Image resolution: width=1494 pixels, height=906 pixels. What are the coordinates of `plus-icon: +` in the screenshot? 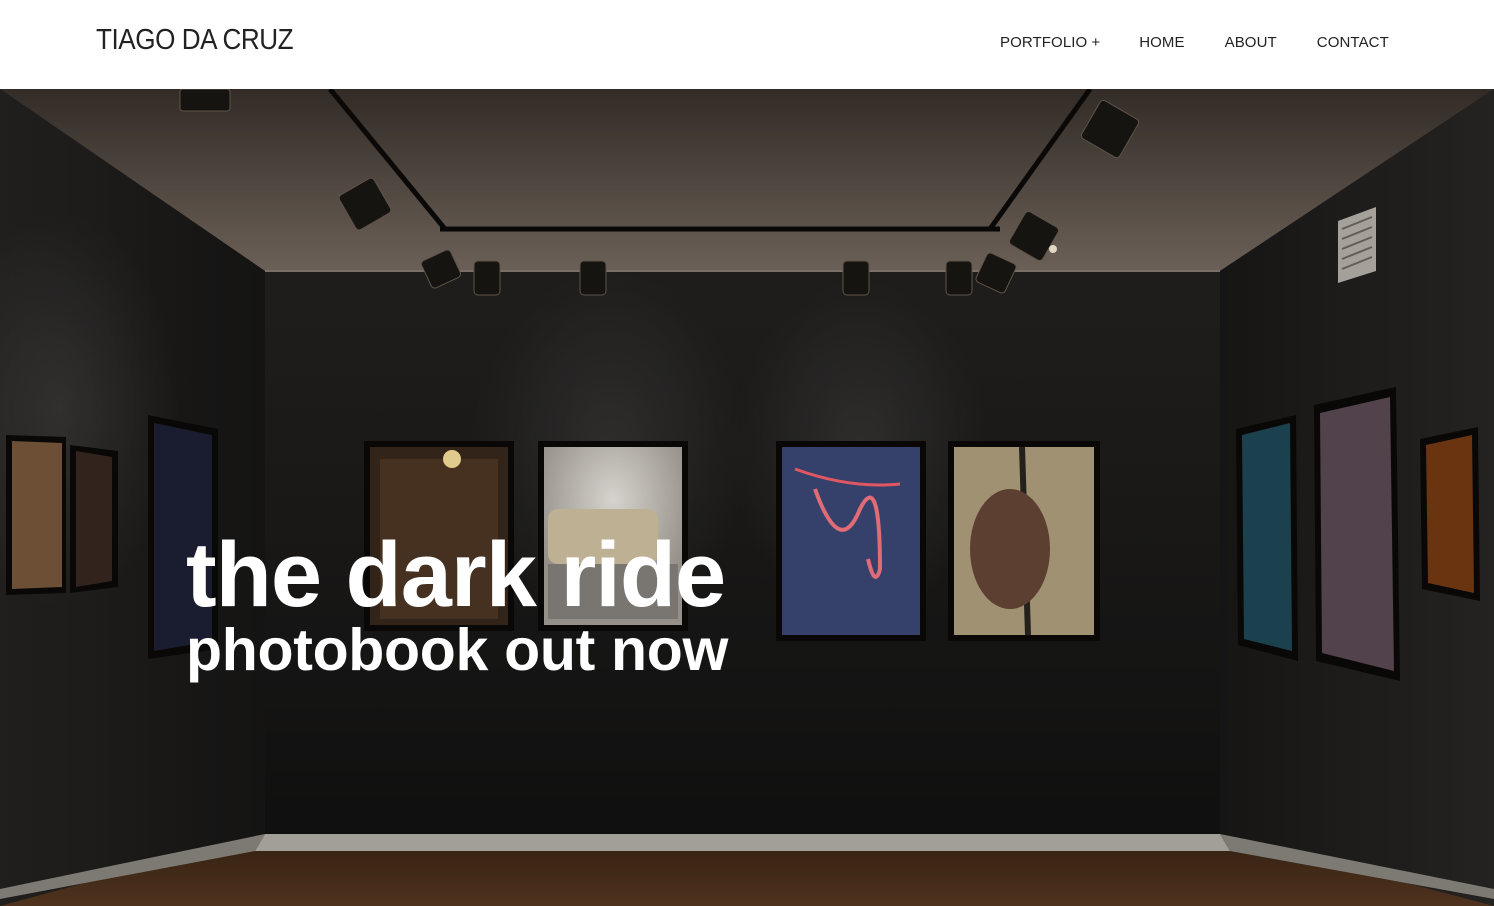 It's located at (1096, 42).